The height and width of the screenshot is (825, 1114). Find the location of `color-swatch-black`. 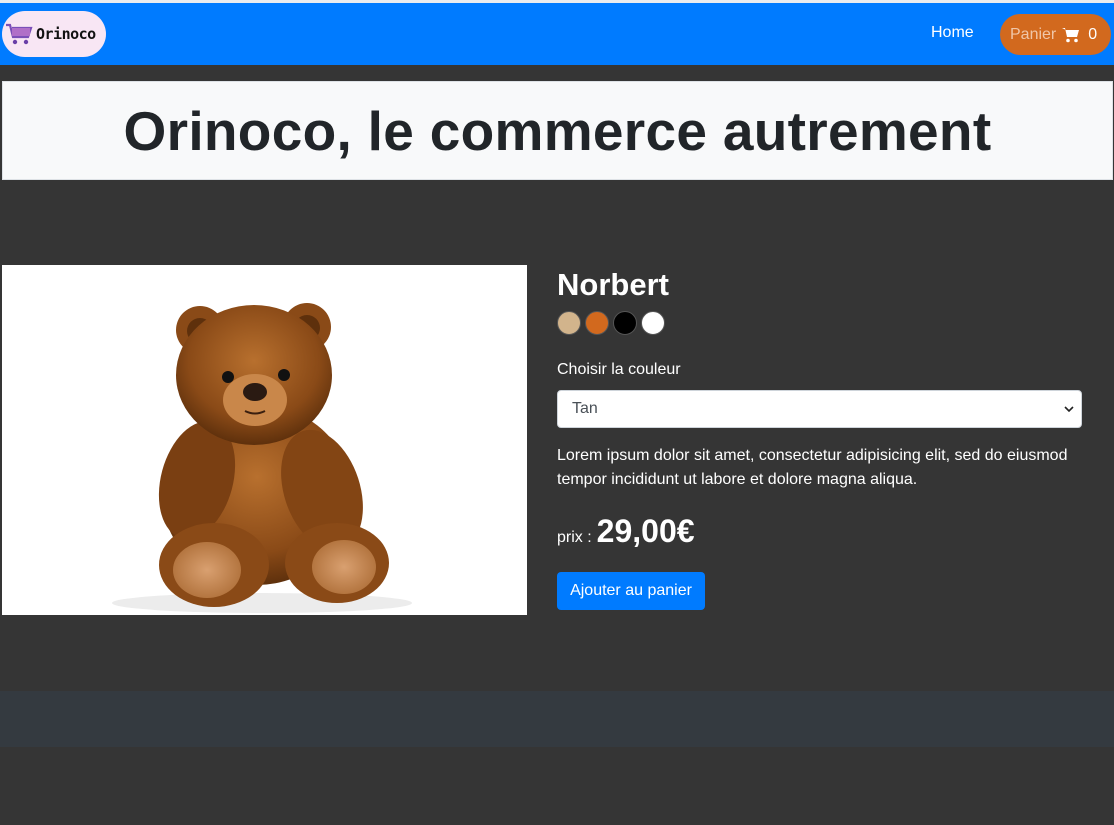

color-swatch-black is located at coordinates (625, 323).